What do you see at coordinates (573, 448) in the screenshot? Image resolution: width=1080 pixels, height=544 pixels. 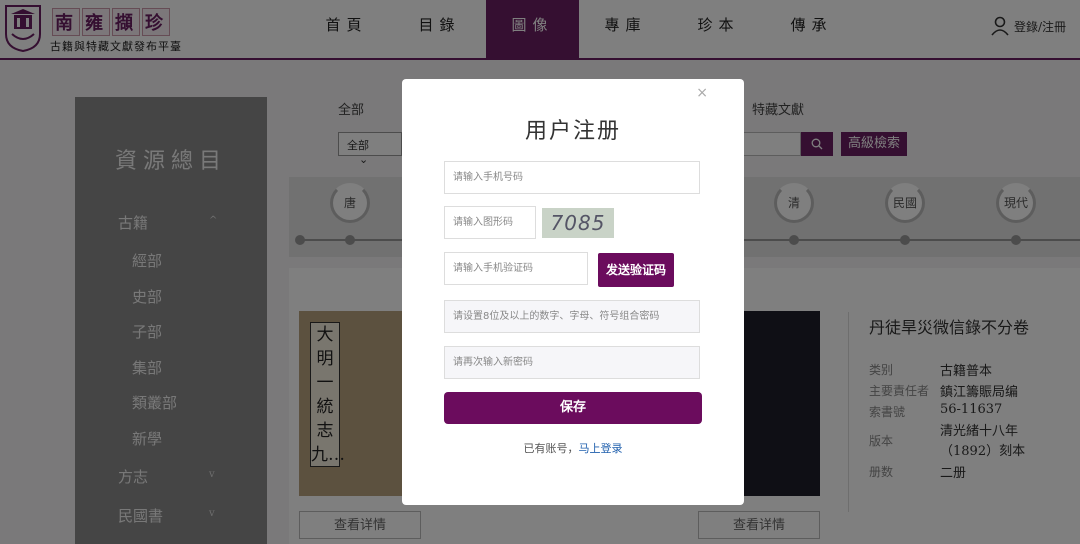 I see `login-prompt: 已有账号，马上登录` at bounding box center [573, 448].